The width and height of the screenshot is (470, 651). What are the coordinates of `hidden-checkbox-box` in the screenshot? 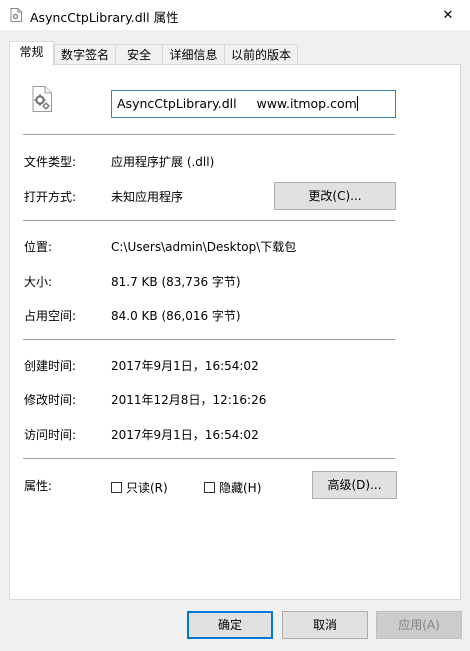 It's located at (209, 487).